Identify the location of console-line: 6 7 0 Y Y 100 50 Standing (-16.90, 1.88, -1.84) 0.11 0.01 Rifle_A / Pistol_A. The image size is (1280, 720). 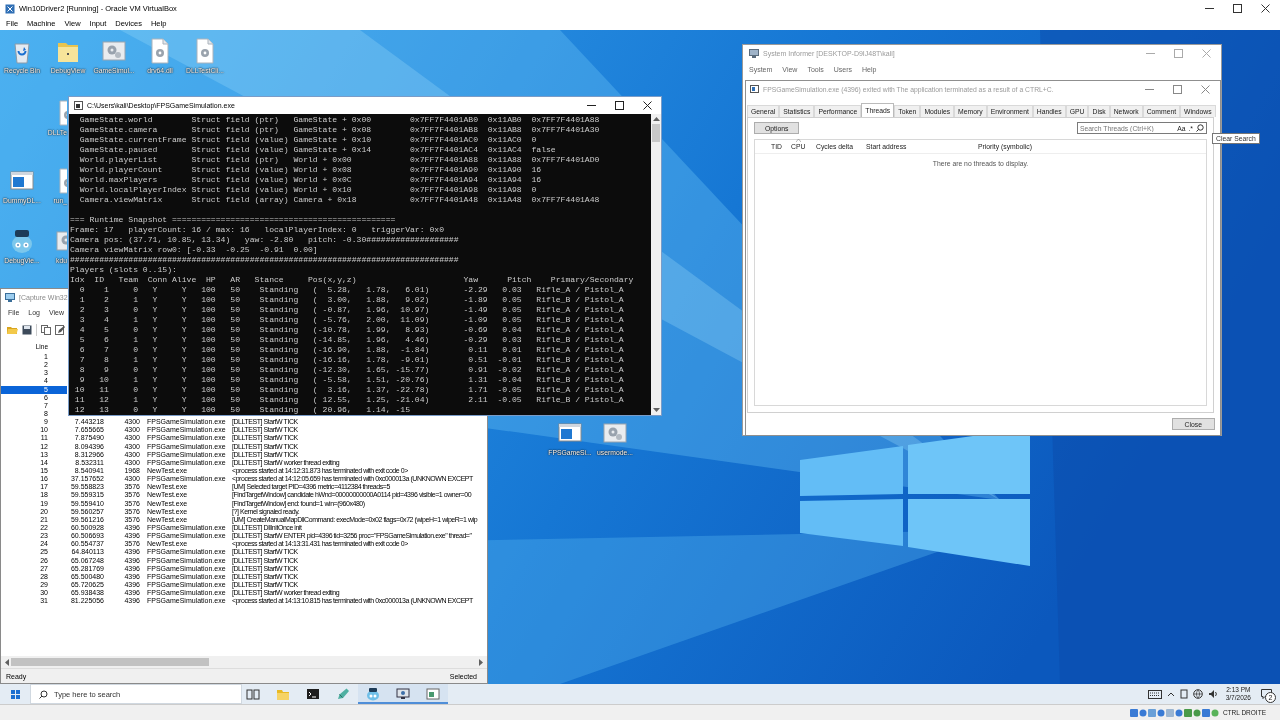
(351, 350).